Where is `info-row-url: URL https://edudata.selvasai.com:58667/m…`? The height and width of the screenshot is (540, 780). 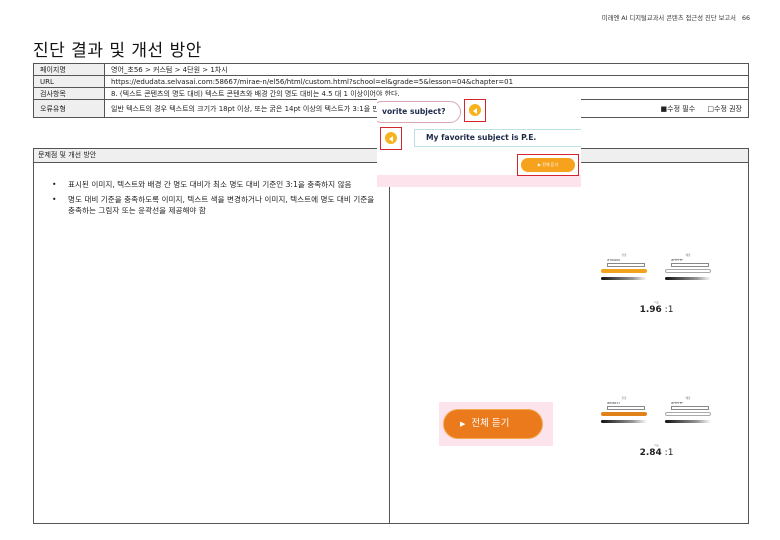 info-row-url: URL https://edudata.selvasai.com:58667/m… is located at coordinates (391, 81).